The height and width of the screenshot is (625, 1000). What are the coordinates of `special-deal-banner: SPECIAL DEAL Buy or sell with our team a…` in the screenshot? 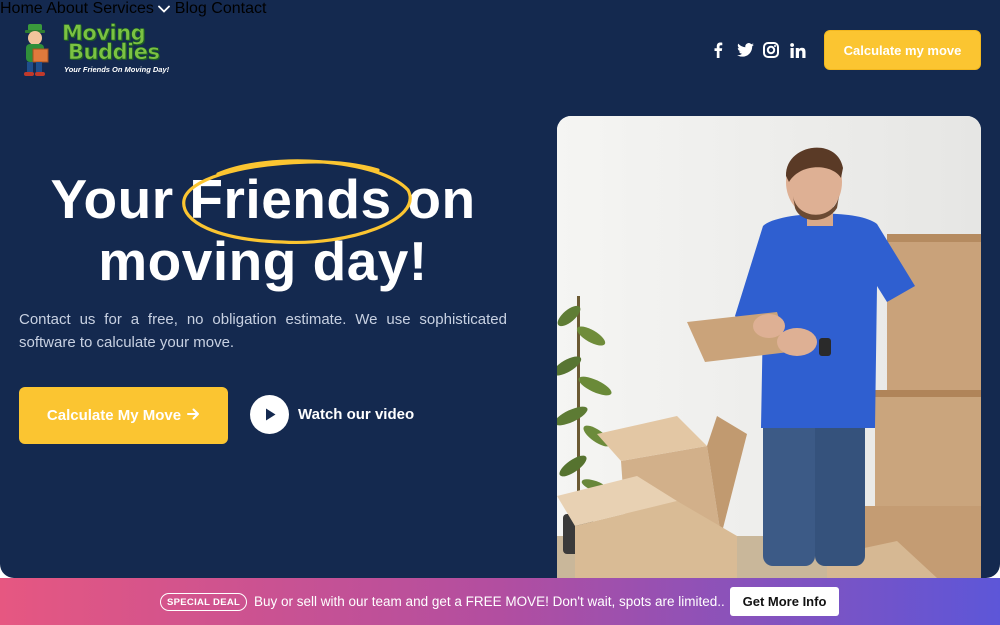 It's located at (500, 601).